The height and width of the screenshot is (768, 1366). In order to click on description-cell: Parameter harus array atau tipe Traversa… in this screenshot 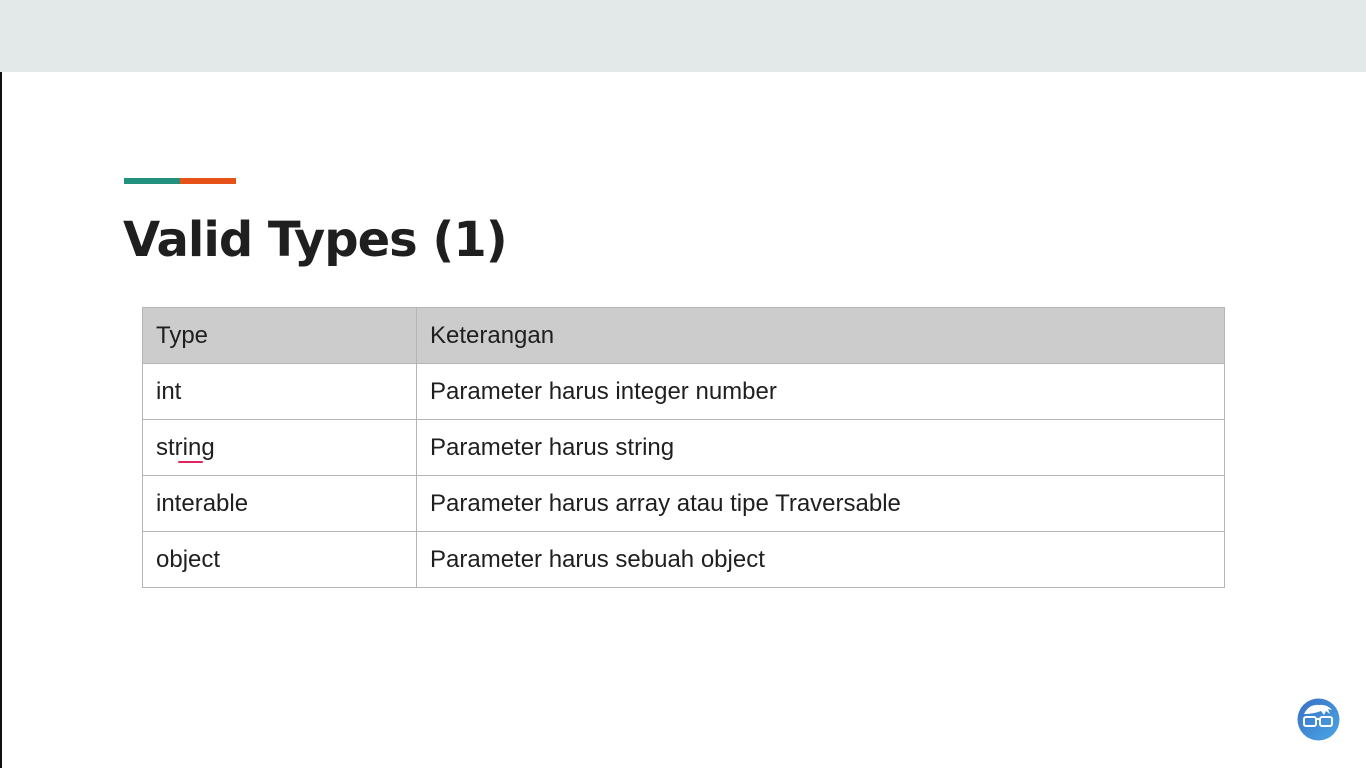, I will do `click(820, 503)`.